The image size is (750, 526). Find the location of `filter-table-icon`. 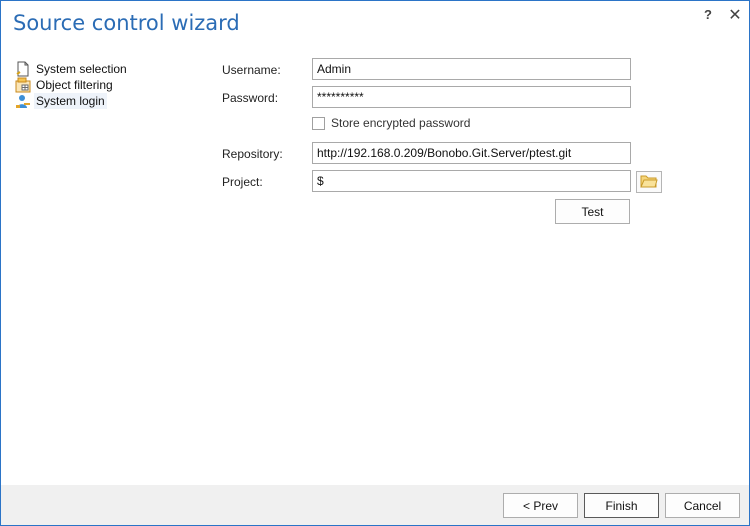

filter-table-icon is located at coordinates (23, 85).